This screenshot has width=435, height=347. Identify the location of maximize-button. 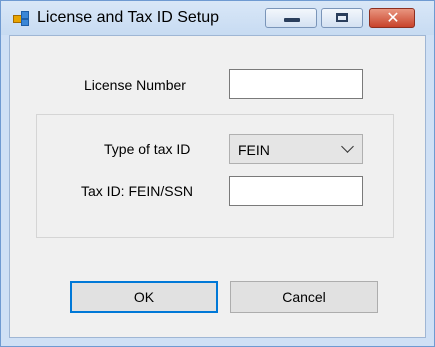
(342, 18).